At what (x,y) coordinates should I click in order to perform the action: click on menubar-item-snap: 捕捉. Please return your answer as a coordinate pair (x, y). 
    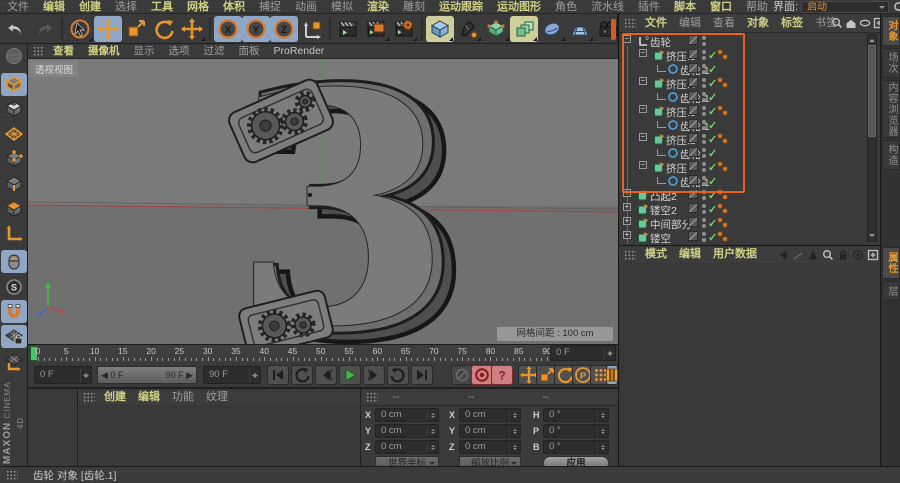
    Looking at the image, I should click on (270, 7).